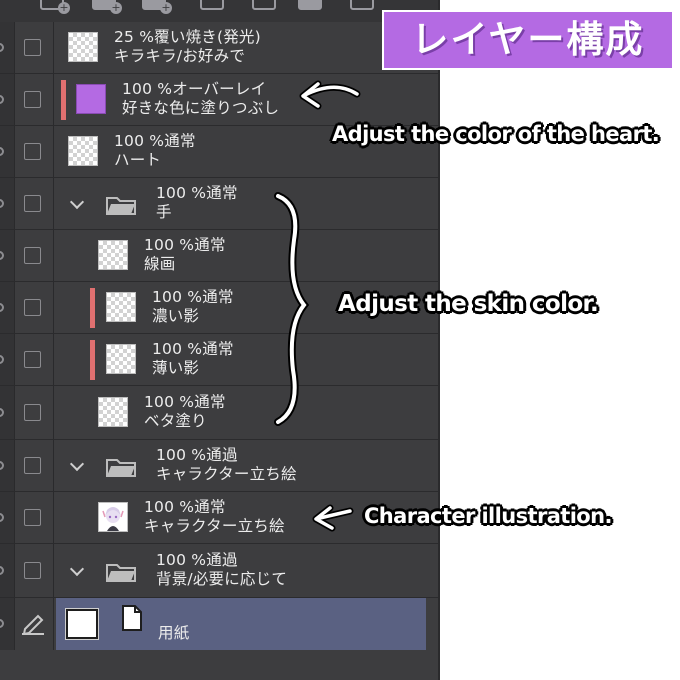 The width and height of the screenshot is (680, 680). What do you see at coordinates (468, 304) in the screenshot?
I see `annotation-skin: Adjust the skin color.` at bounding box center [468, 304].